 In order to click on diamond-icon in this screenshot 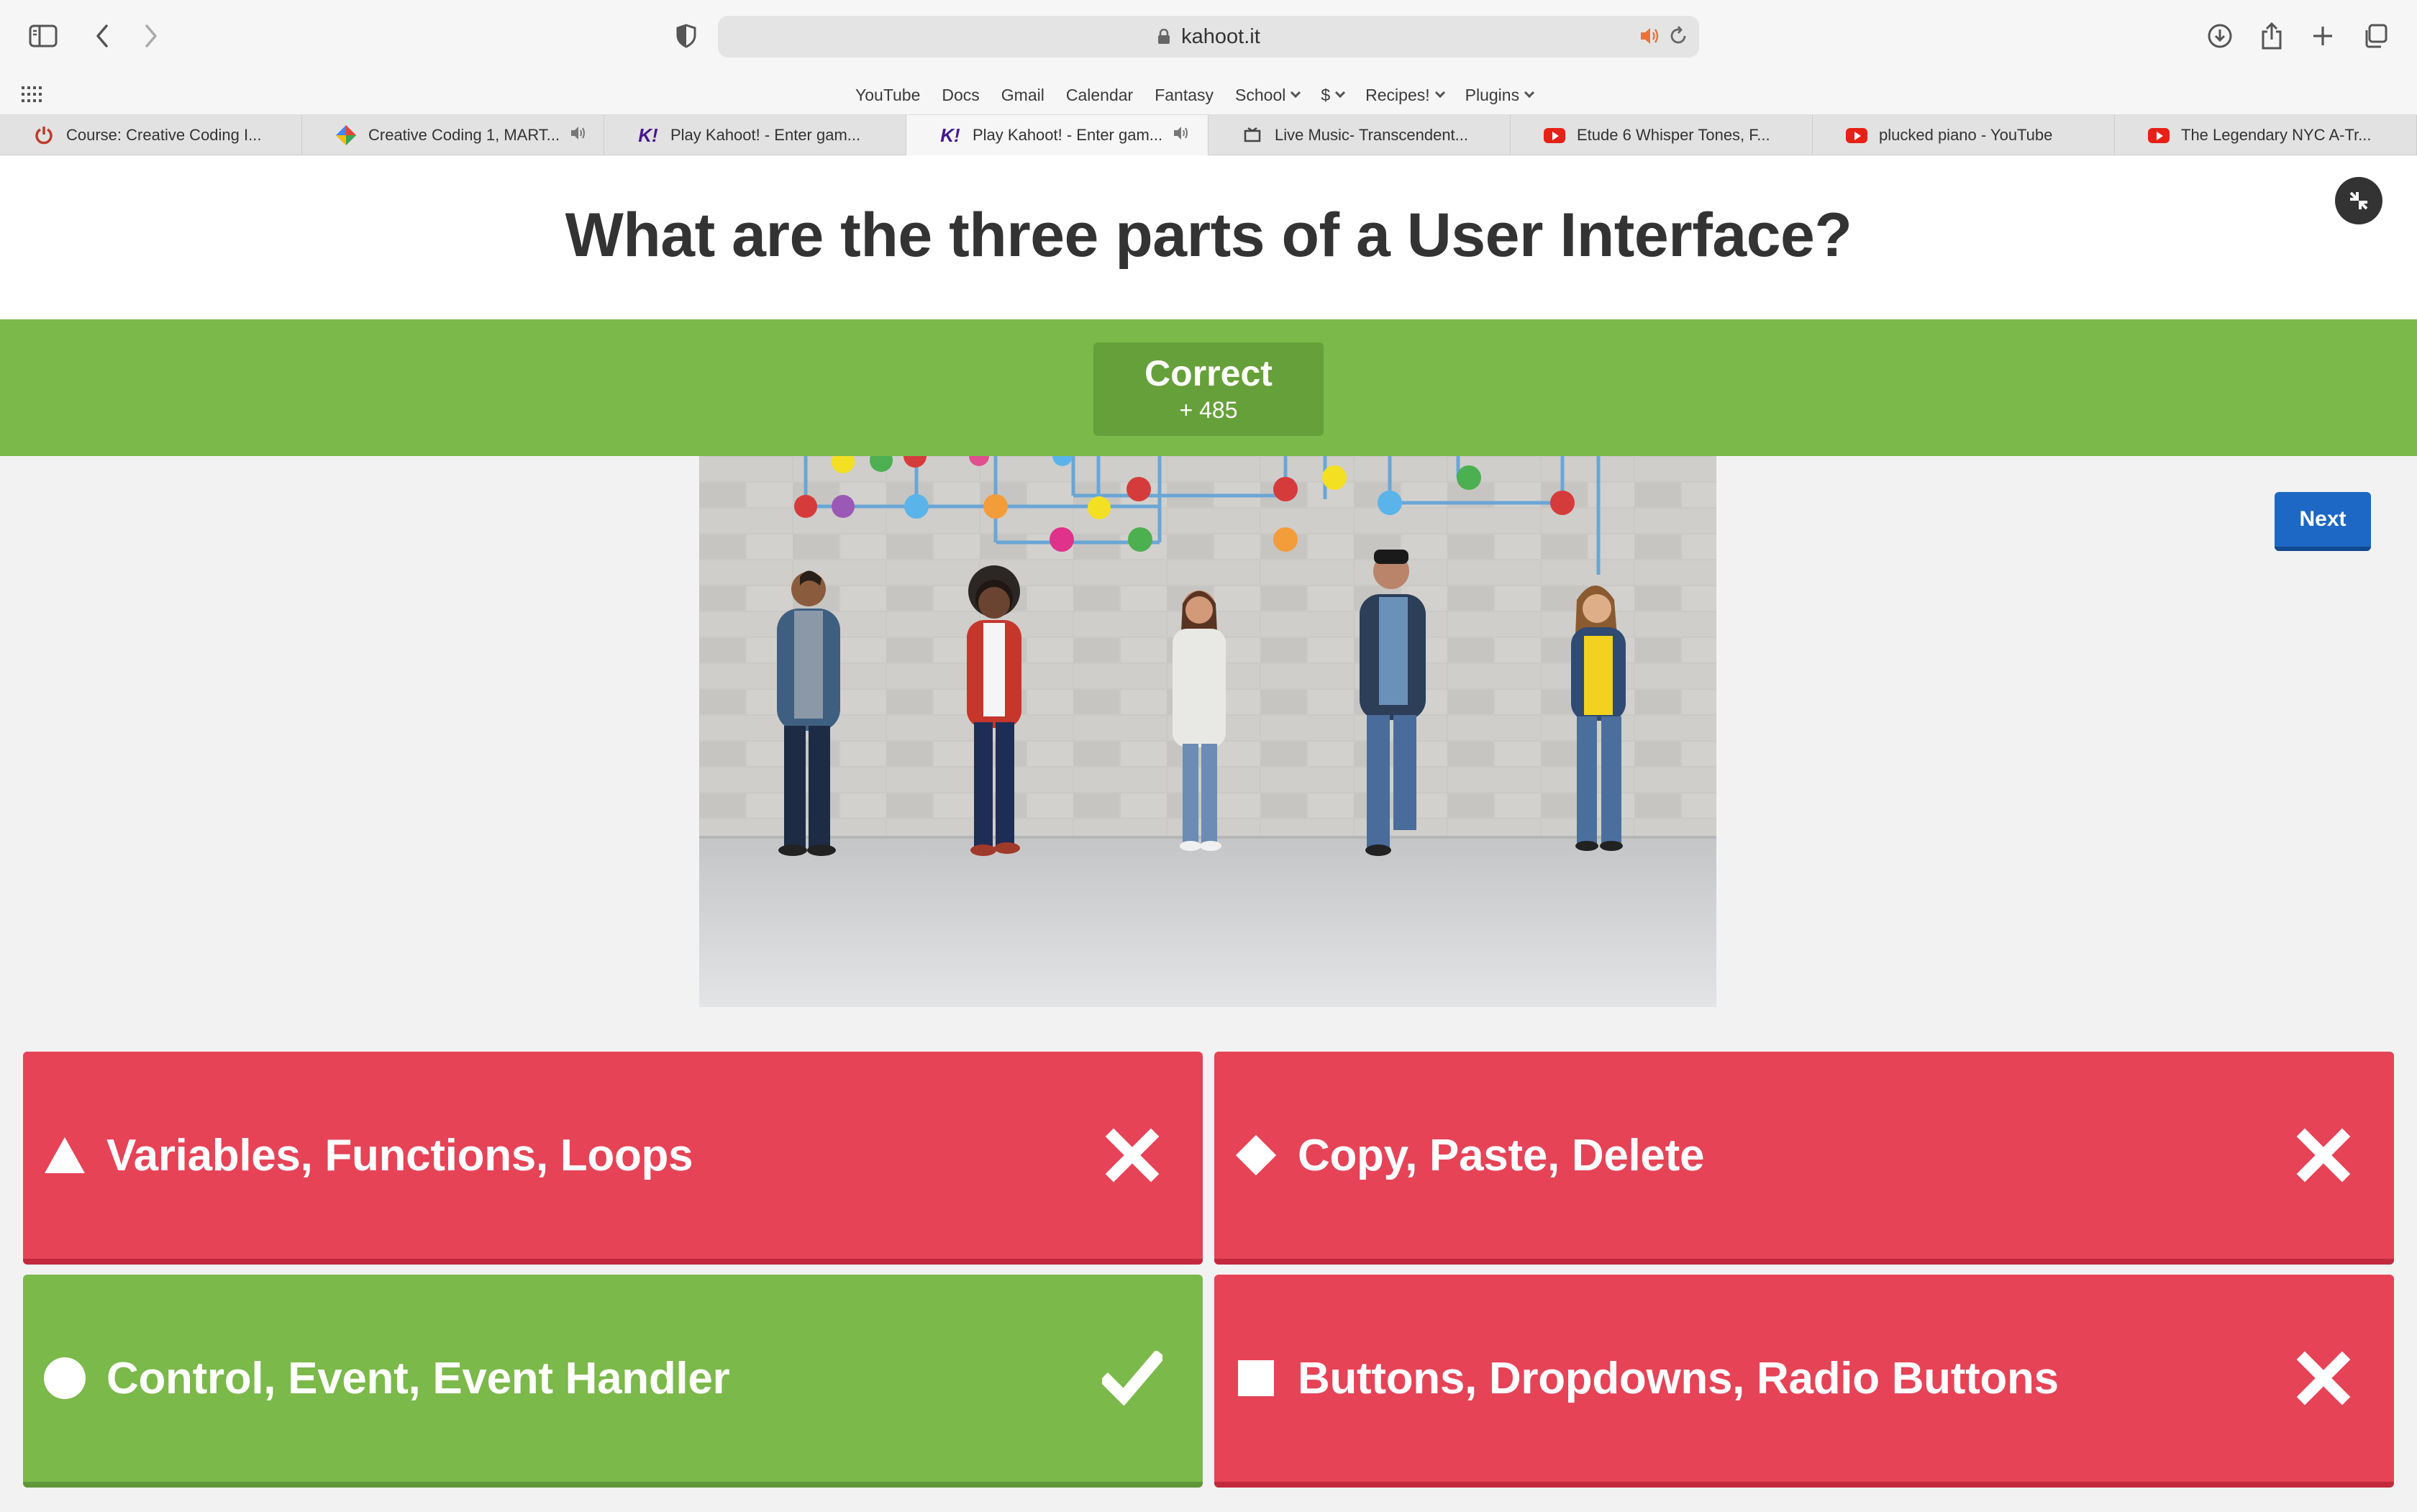, I will do `click(1256, 1155)`.